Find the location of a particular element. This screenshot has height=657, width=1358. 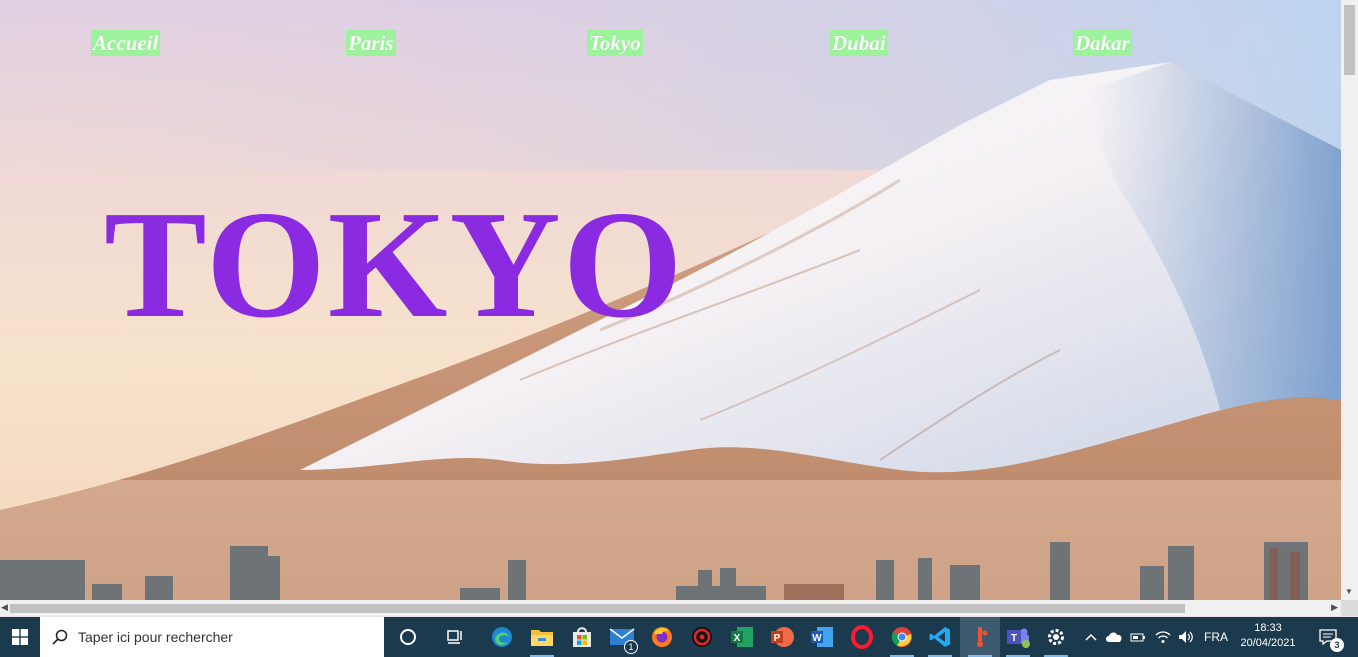

windows-logo-icon is located at coordinates (20, 637).